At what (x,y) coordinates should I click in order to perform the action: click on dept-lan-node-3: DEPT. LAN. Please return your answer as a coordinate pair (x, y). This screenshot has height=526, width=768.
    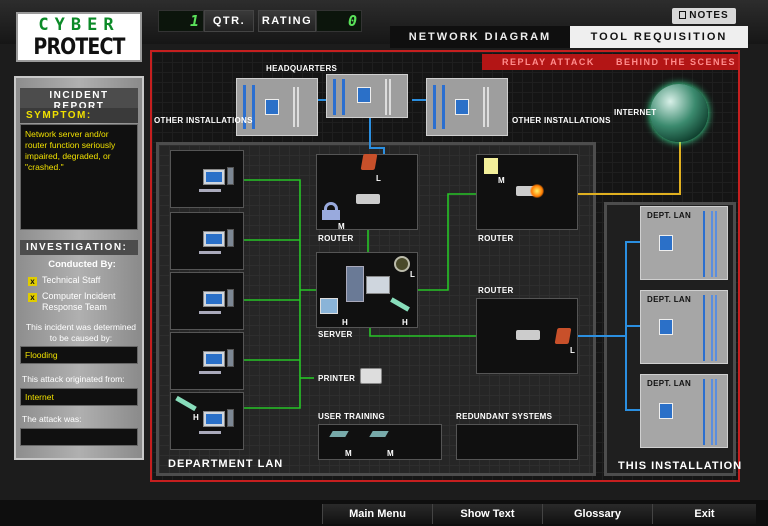
    Looking at the image, I should click on (684, 411).